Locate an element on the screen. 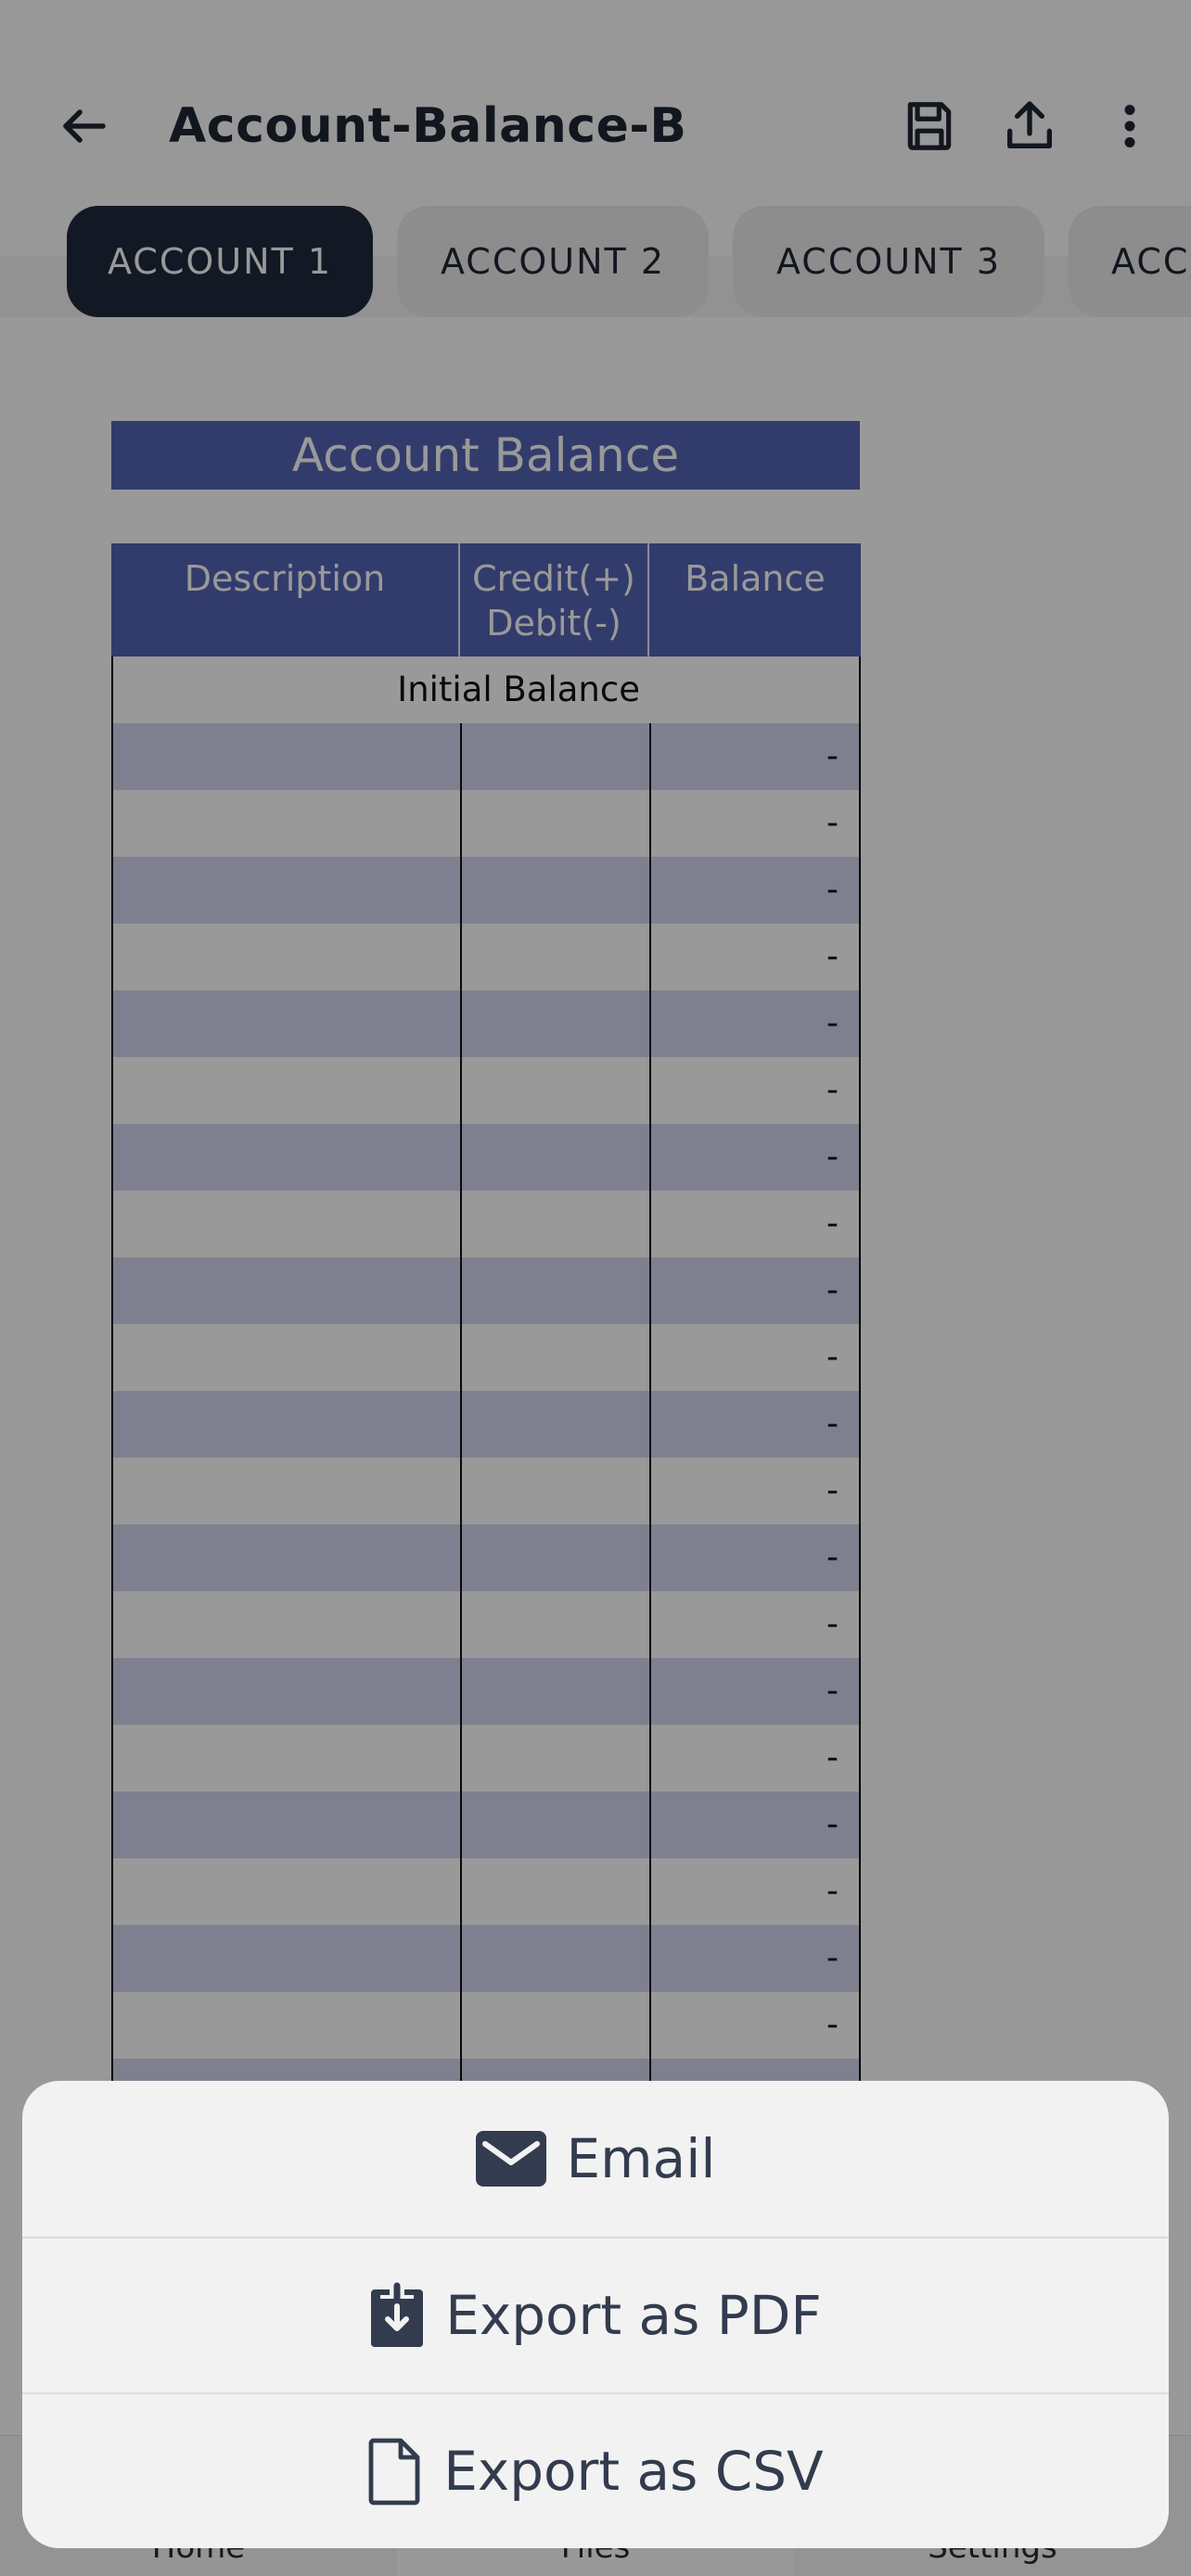  email-action: Email is located at coordinates (595, 2159).